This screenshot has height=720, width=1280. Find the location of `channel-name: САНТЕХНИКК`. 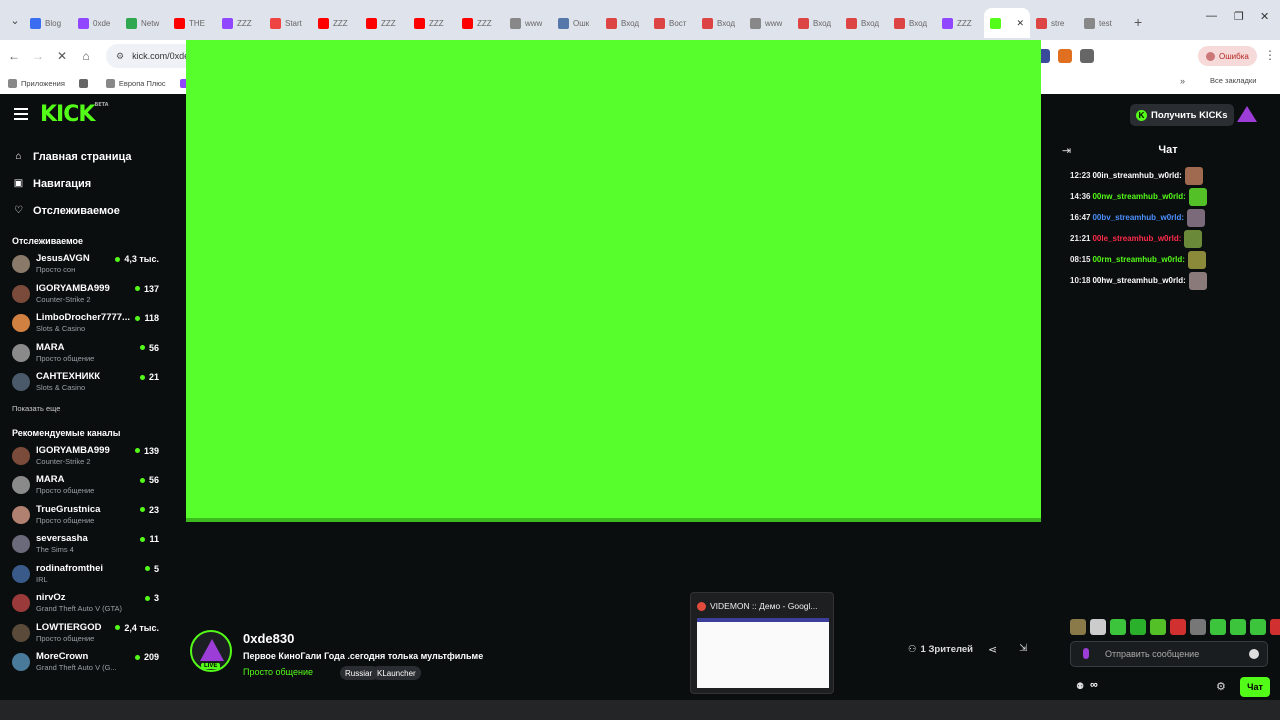

channel-name: САНТЕХНИКК is located at coordinates (68, 376).